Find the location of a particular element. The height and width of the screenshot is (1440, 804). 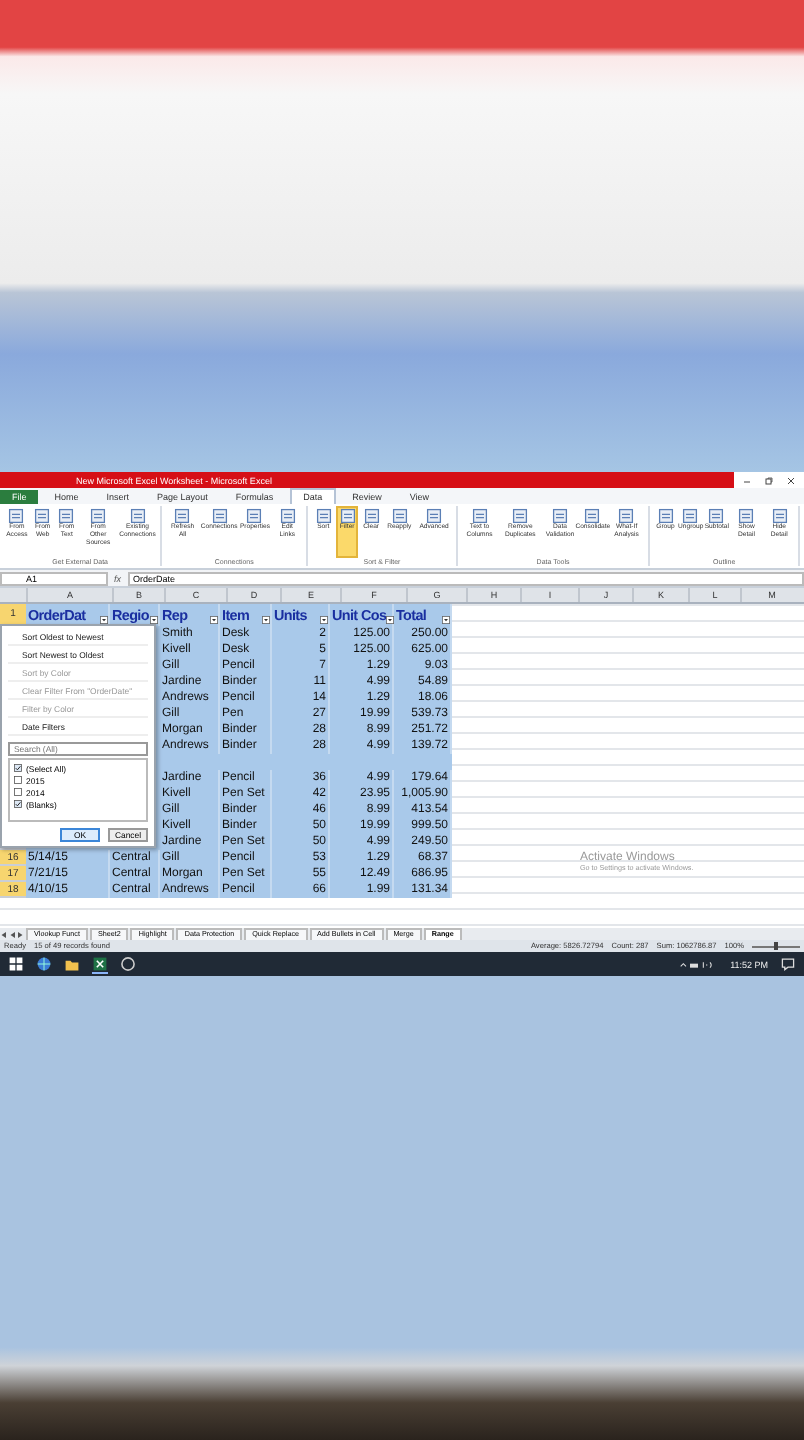

minimize-icon is located at coordinates (747, 480).